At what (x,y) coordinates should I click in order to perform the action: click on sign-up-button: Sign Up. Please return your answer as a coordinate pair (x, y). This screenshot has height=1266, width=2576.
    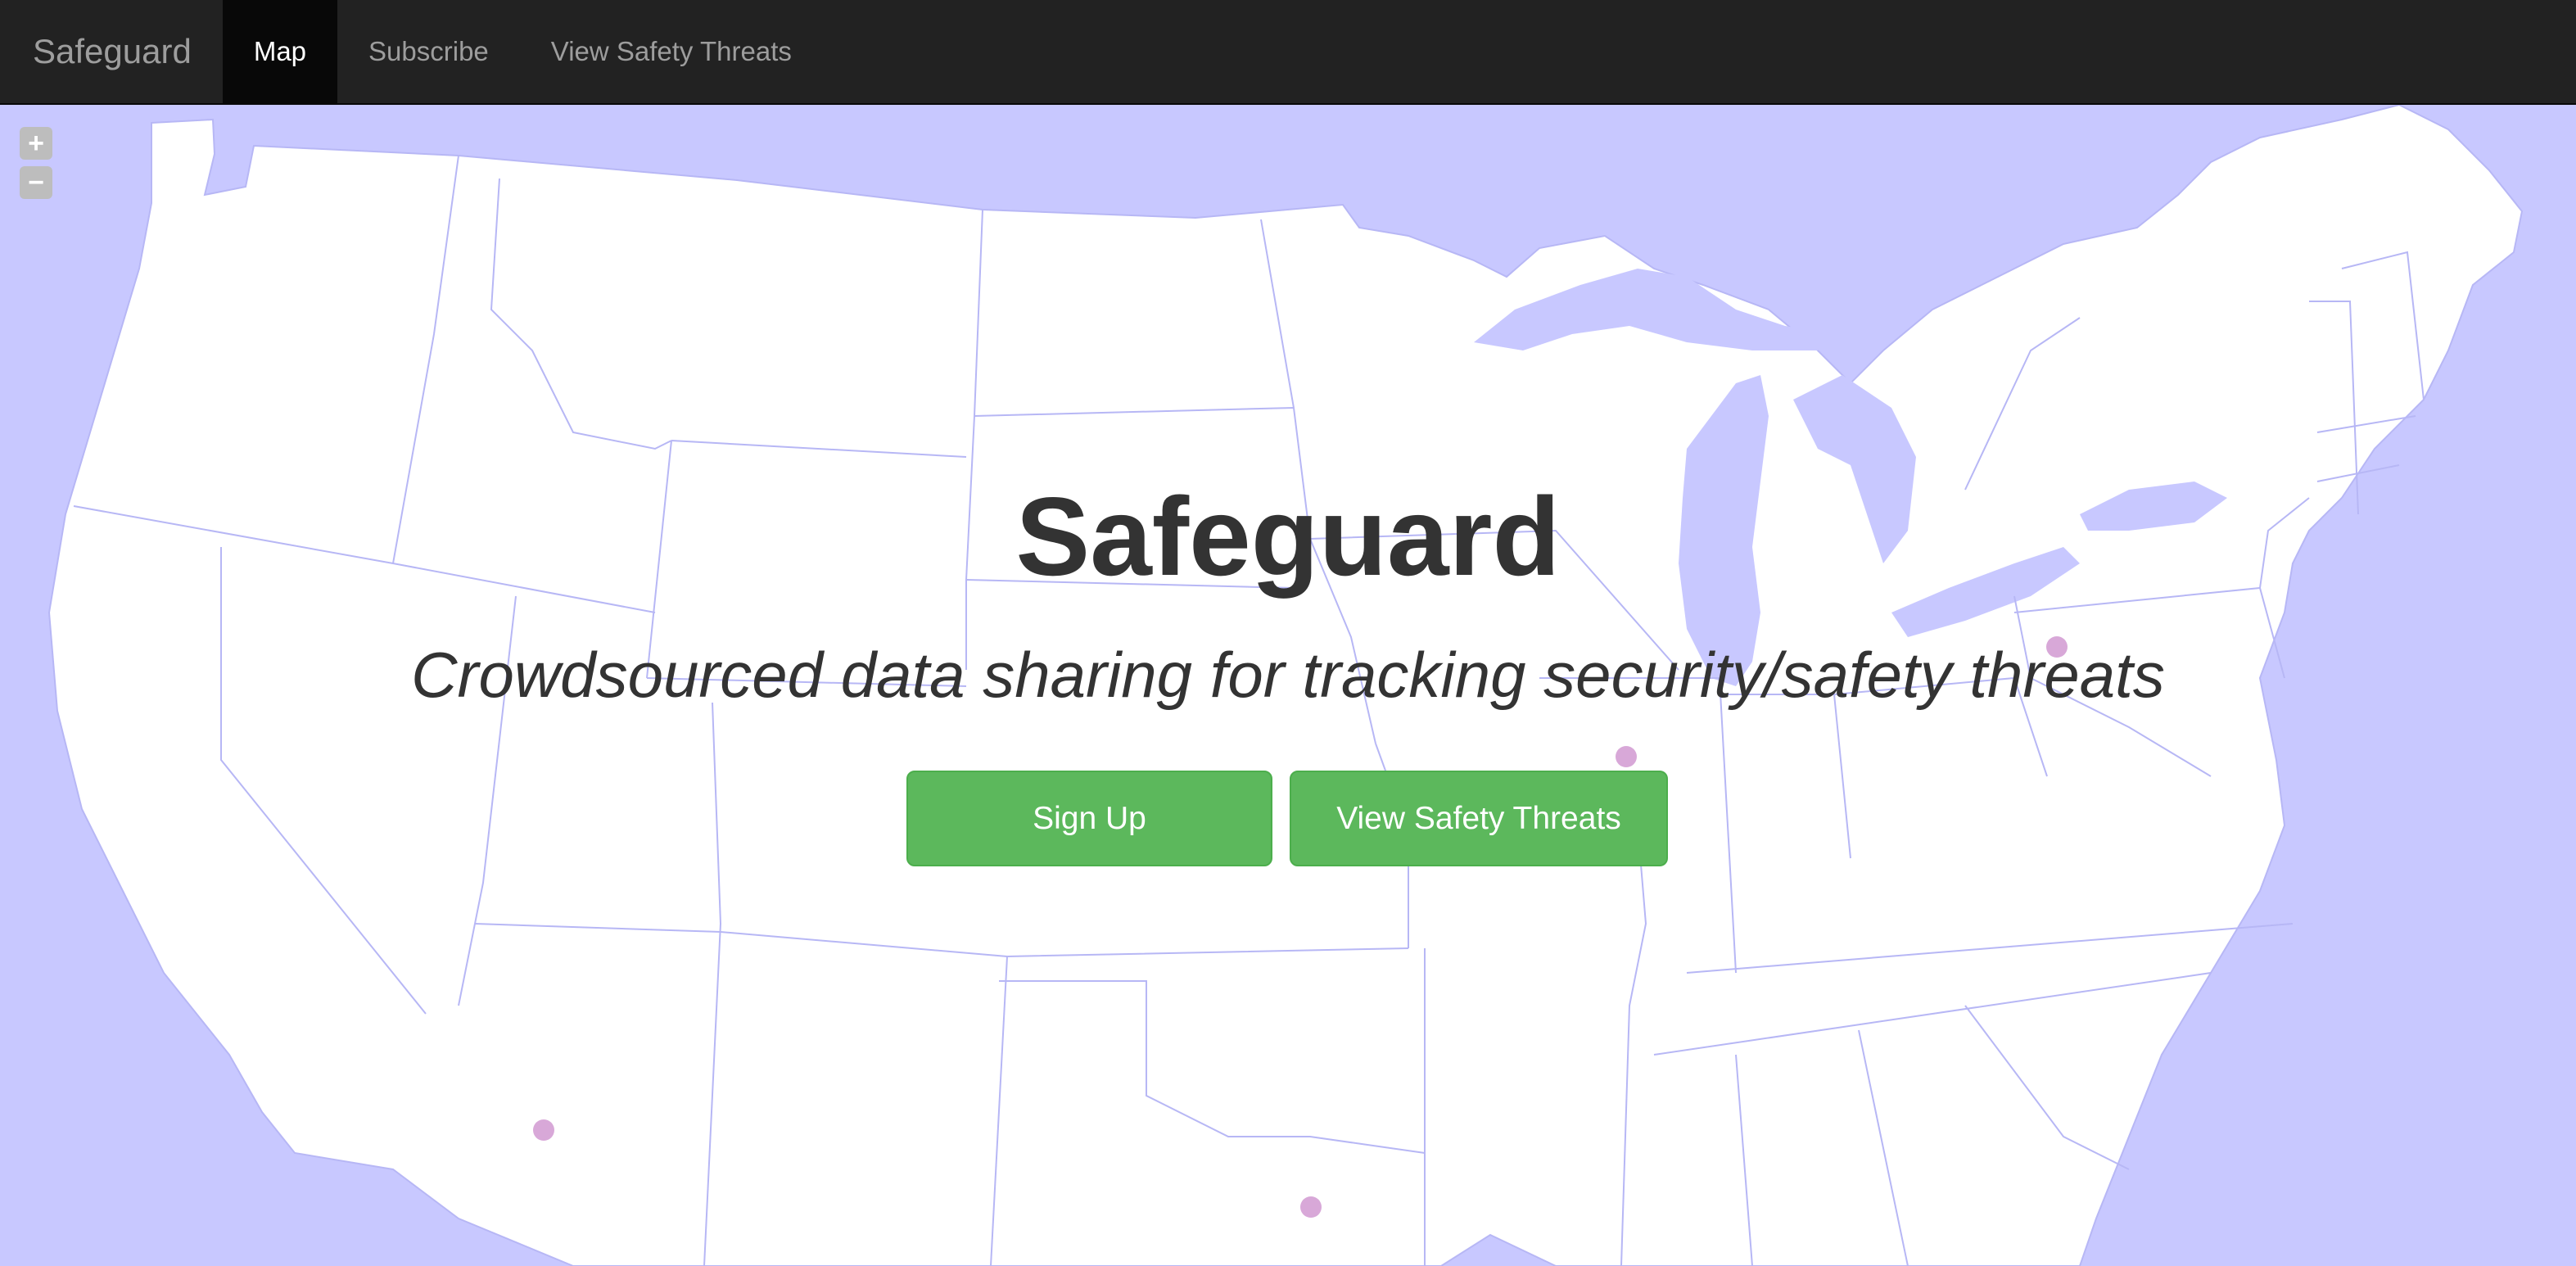
    Looking at the image, I should click on (1089, 818).